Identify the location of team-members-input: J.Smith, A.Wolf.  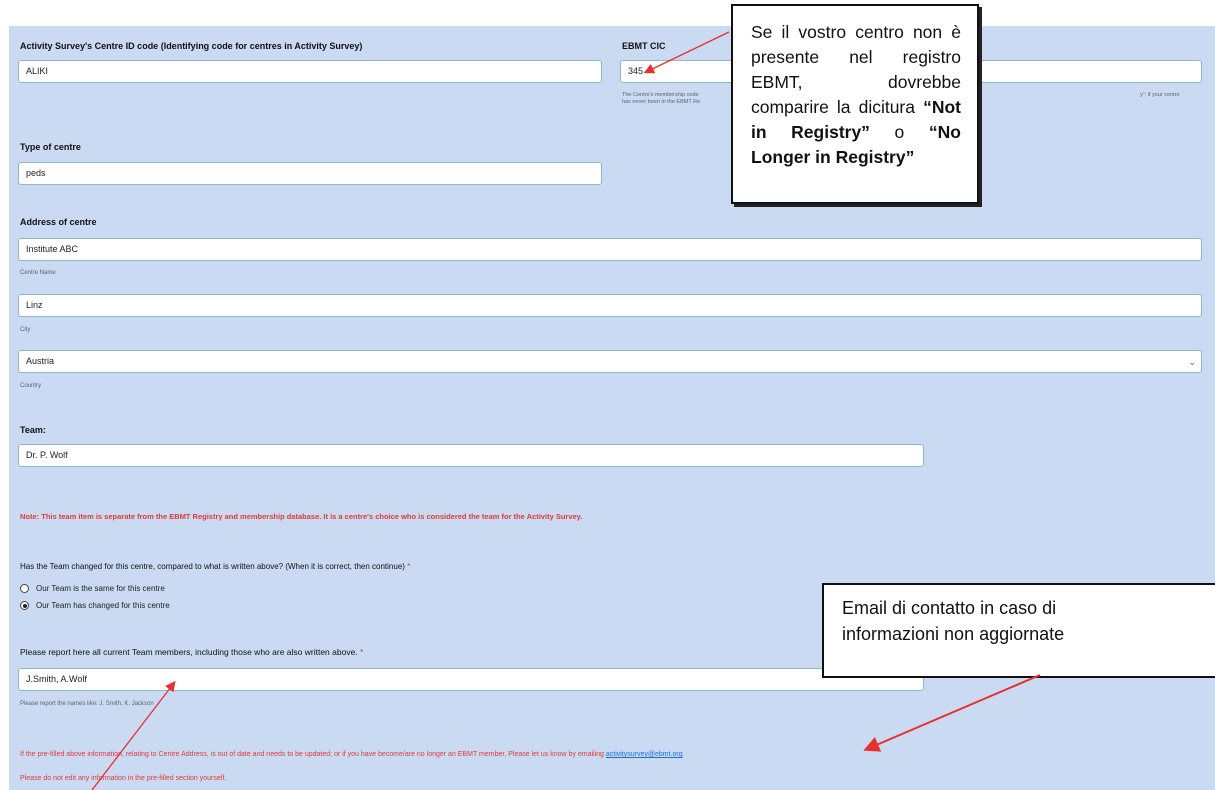
(471, 679).